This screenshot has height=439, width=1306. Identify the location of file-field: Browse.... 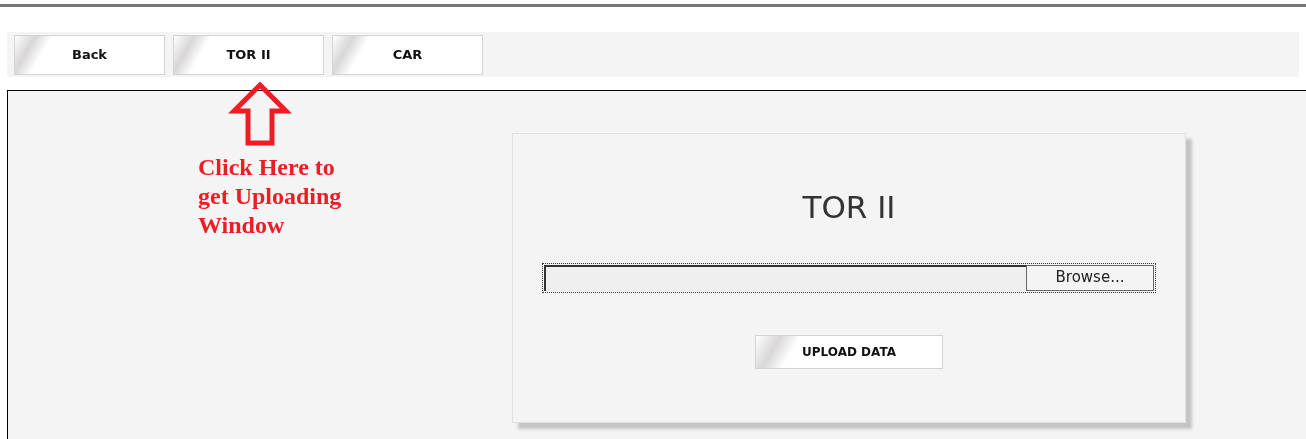
(849, 277).